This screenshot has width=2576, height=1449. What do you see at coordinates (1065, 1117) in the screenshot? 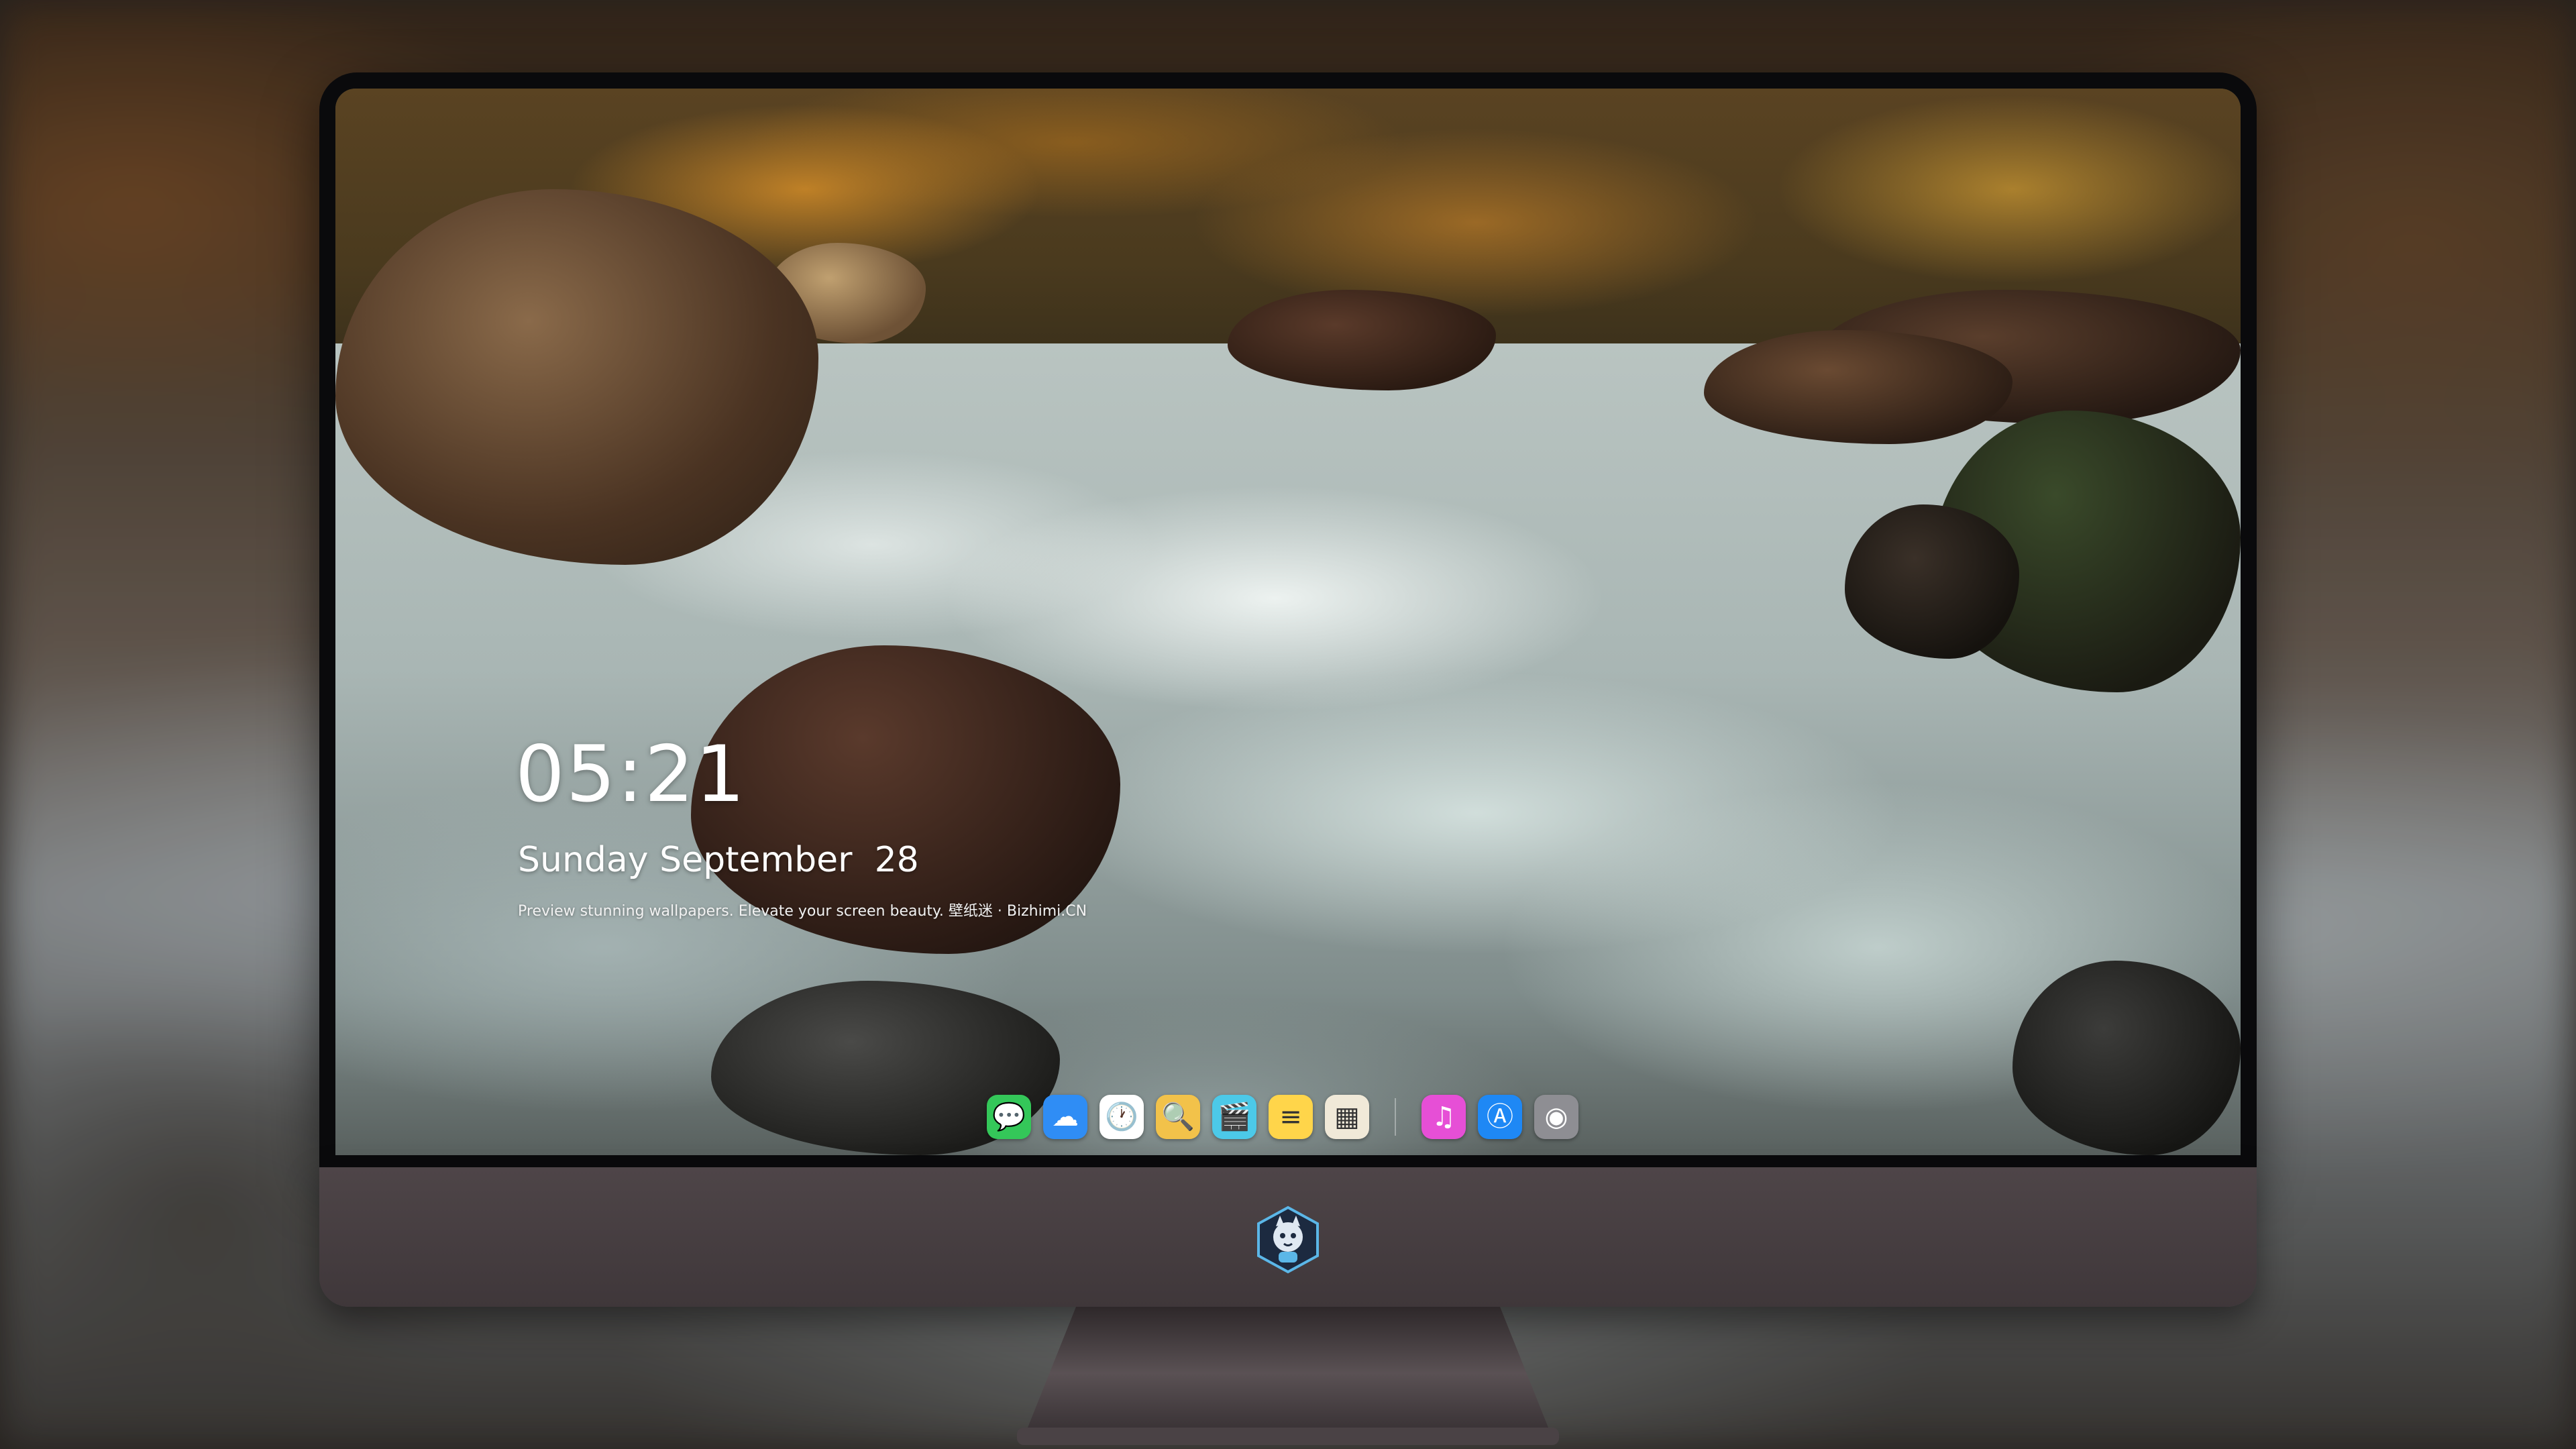
I see `weather-icon: ☁` at bounding box center [1065, 1117].